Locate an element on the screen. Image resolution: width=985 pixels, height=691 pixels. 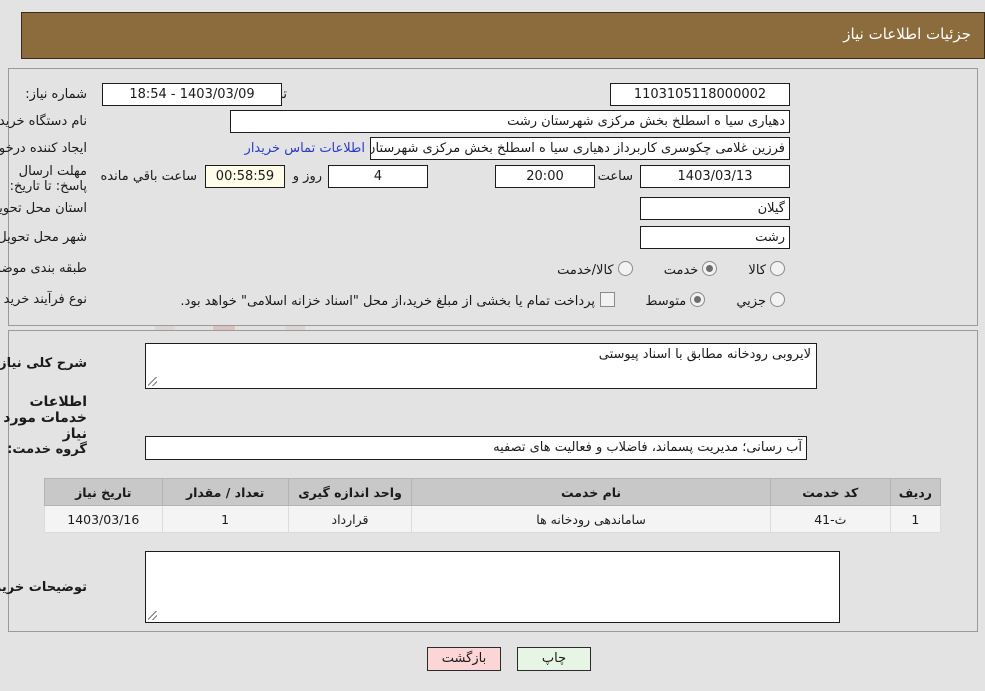
process-option-label: جزیي is located at coordinates (751, 301).